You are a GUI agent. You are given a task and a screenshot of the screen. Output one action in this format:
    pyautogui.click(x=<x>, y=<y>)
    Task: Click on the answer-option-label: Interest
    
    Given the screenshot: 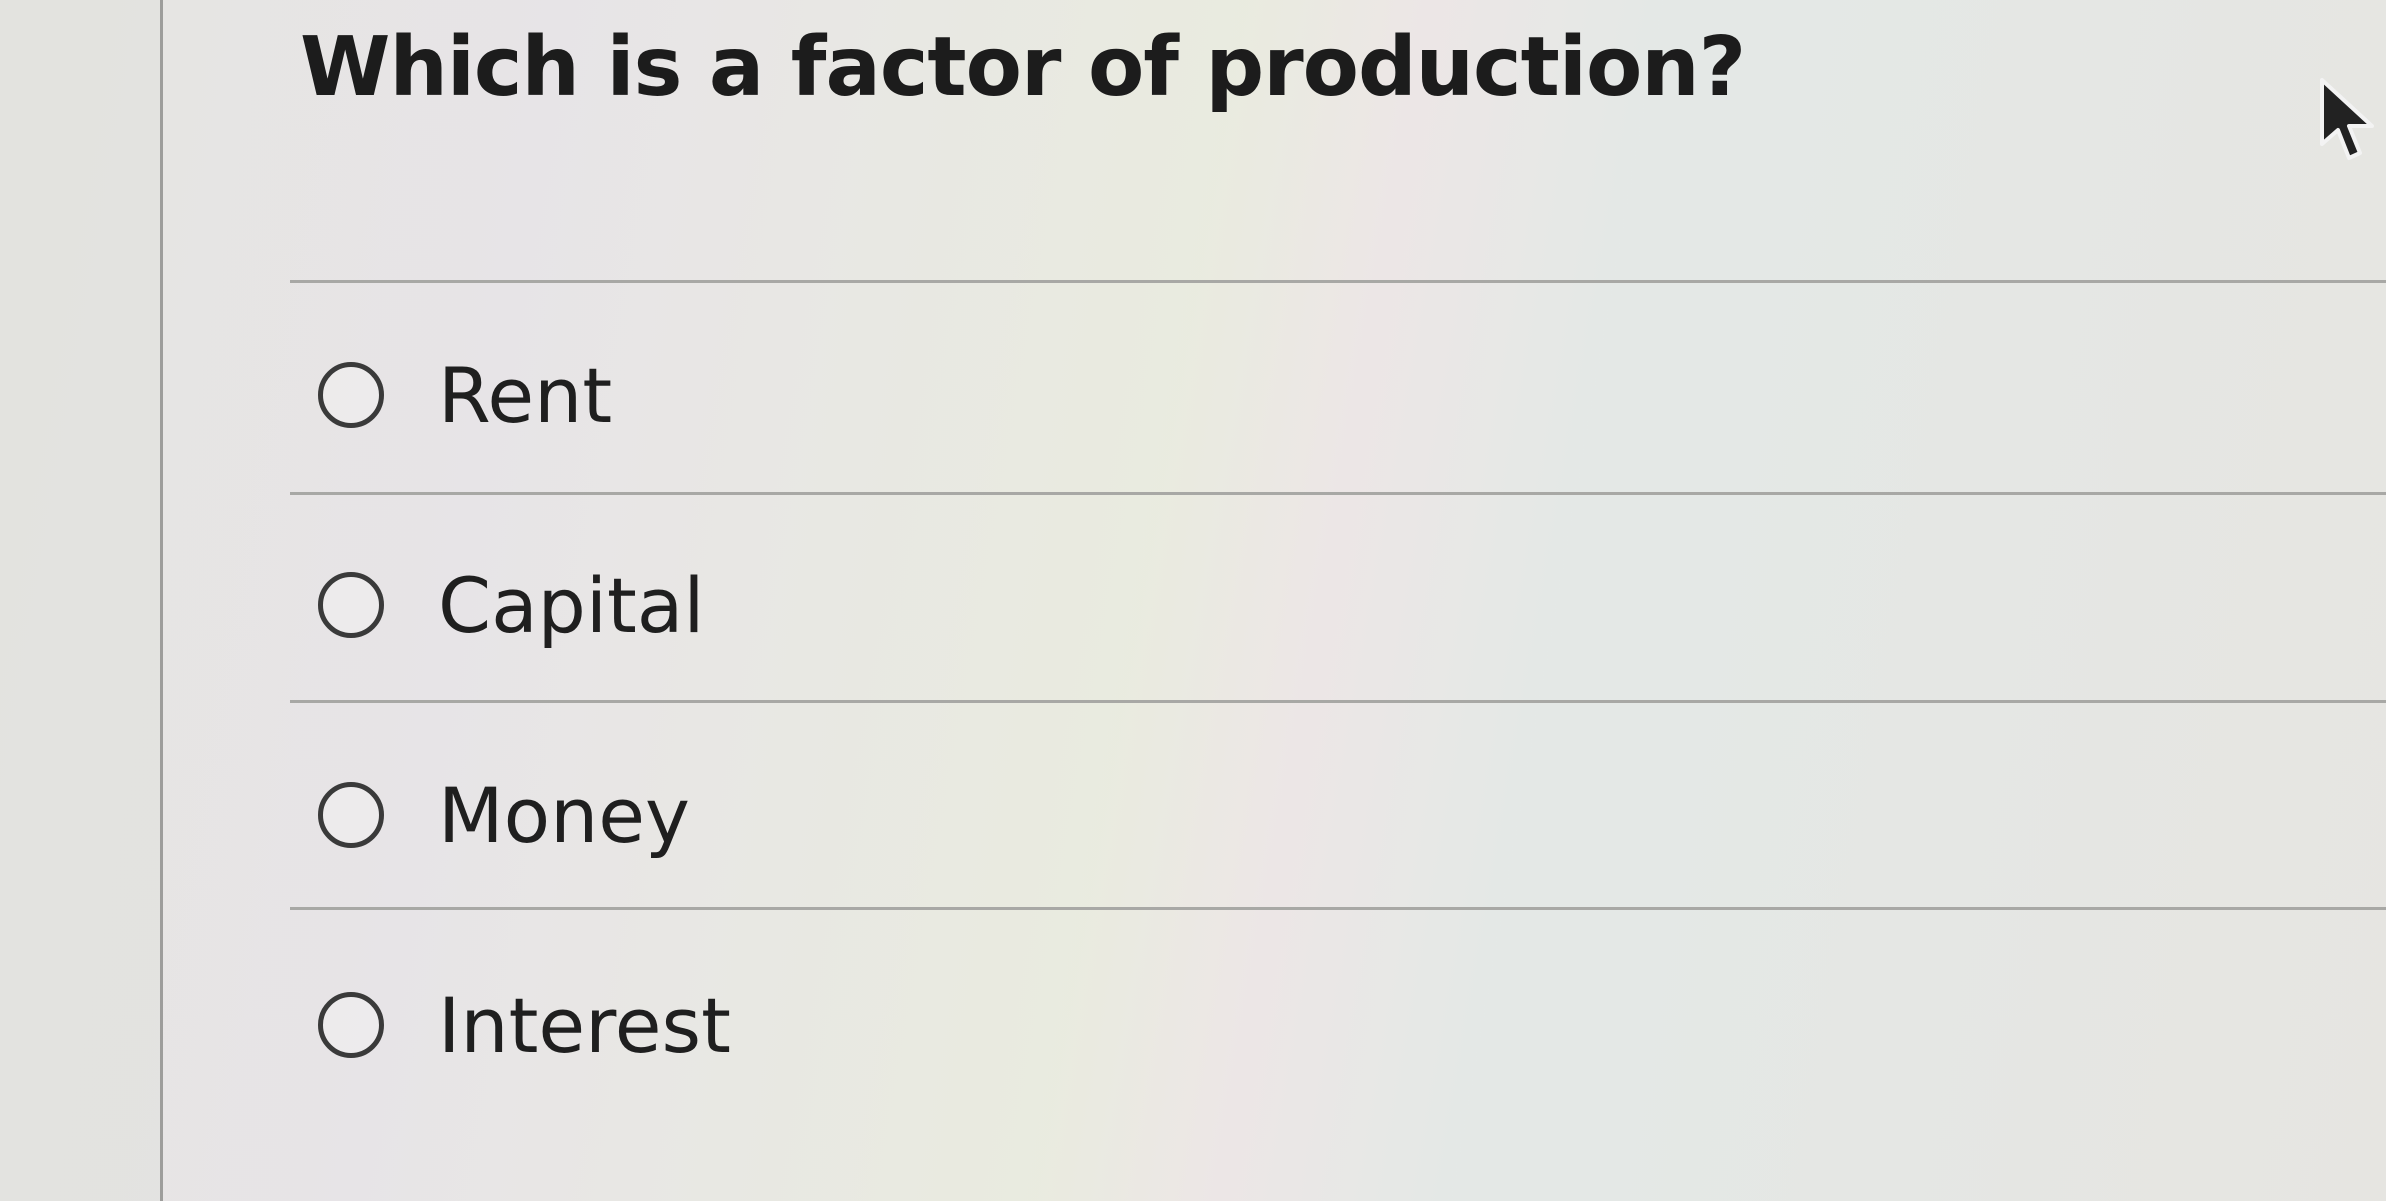 What is the action you would take?
    pyautogui.click(x=584, y=1025)
    